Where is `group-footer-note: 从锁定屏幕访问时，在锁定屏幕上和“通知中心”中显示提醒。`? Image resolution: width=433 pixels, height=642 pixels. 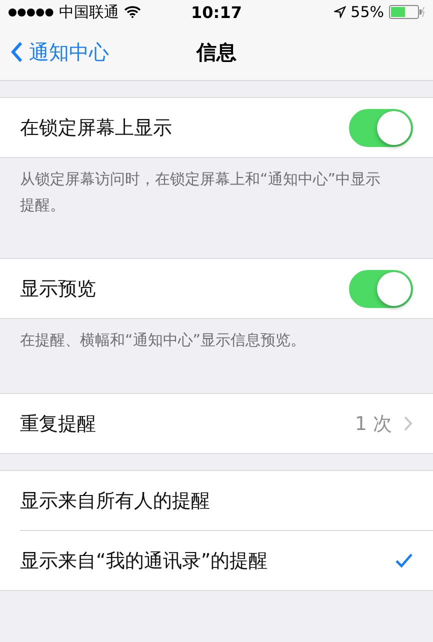 group-footer-note: 从锁定屏幕访问时，在锁定屏幕上和“通知中心”中显示提醒。 is located at coordinates (200, 192).